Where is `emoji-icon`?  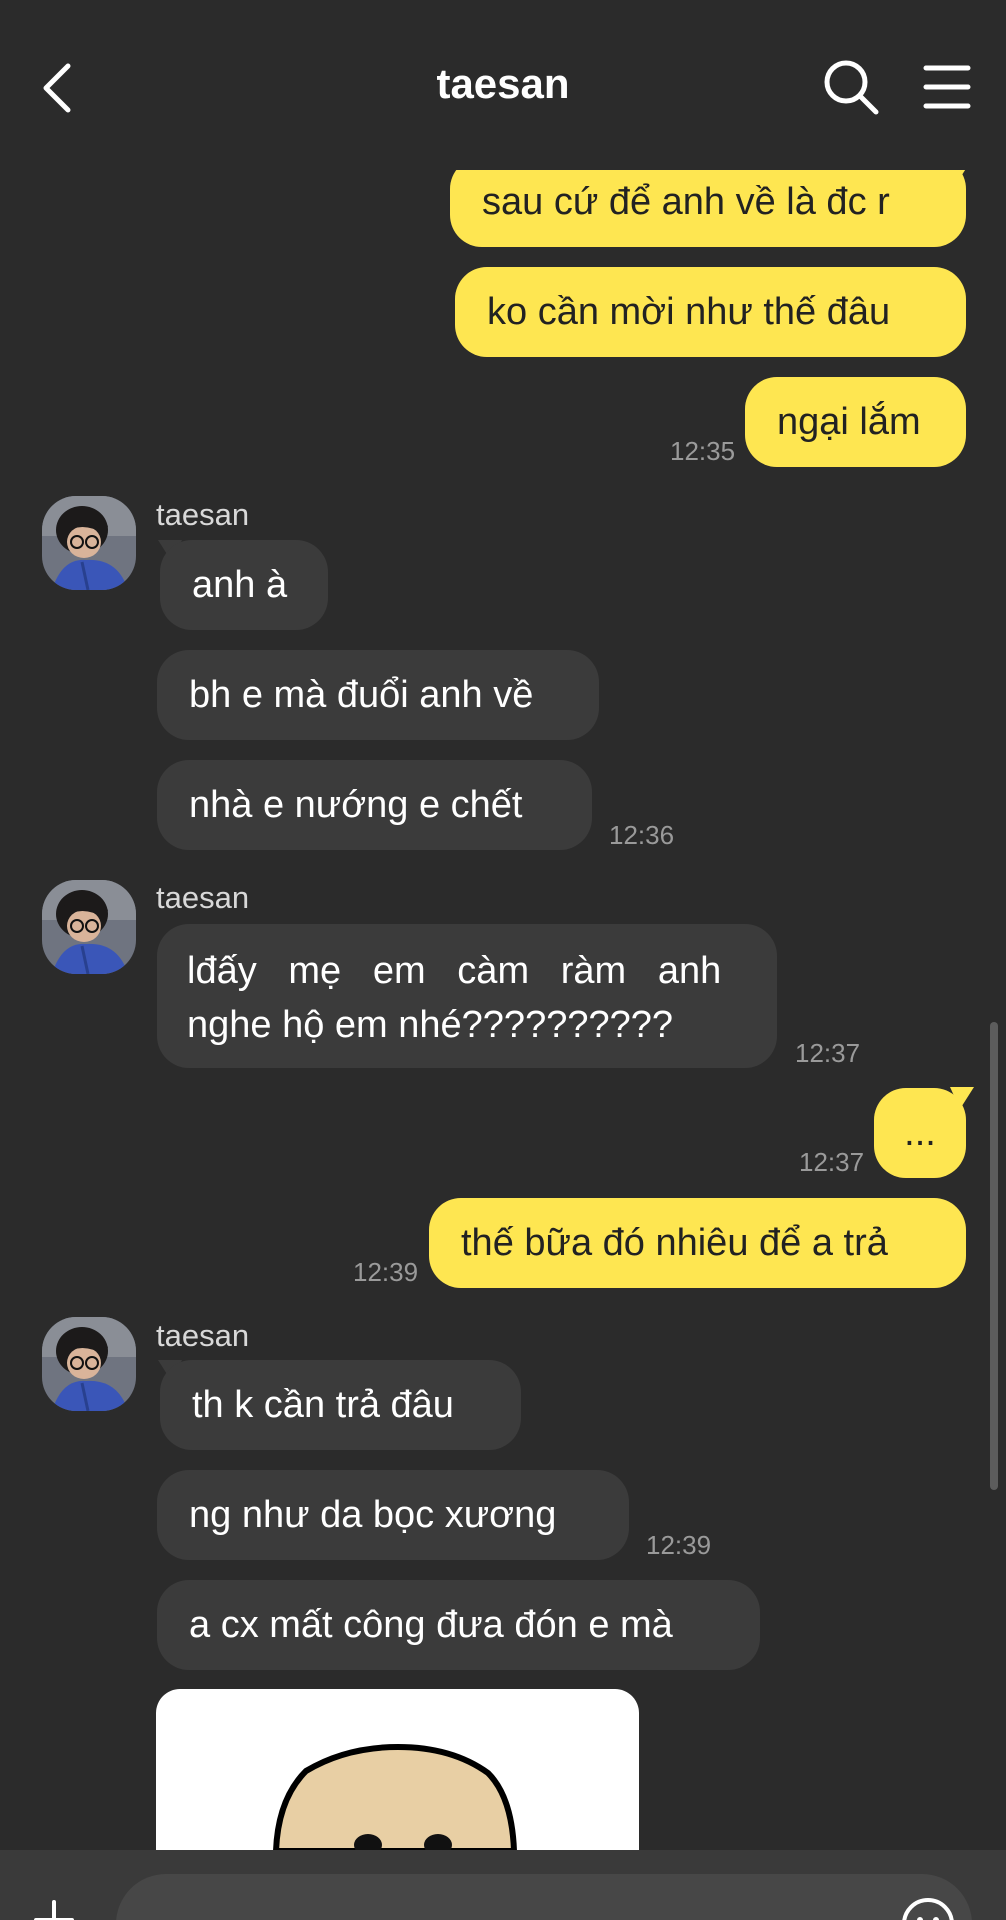 emoji-icon is located at coordinates (928, 1909).